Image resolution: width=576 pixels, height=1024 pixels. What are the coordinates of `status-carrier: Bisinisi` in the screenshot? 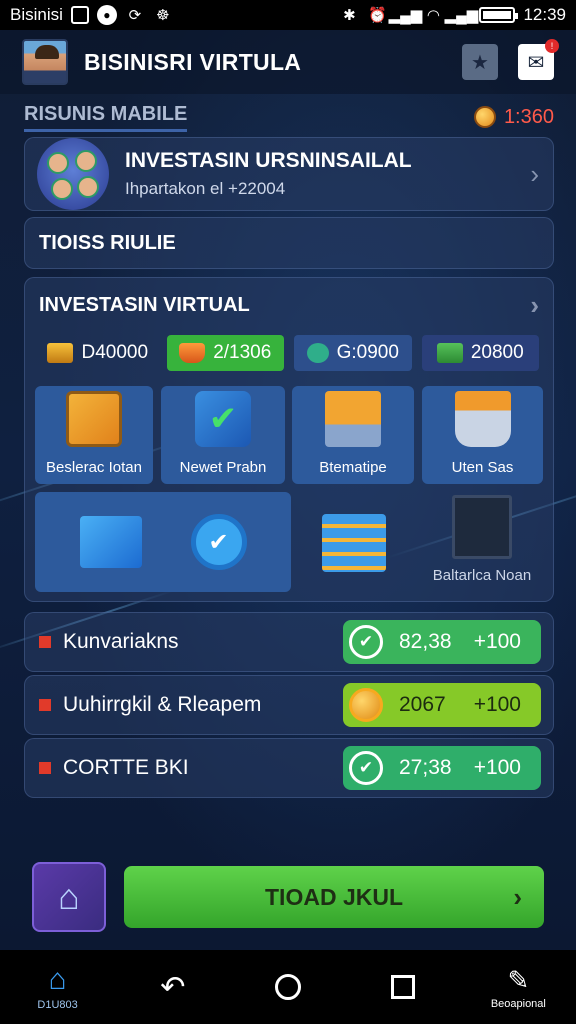 It's located at (36, 14).